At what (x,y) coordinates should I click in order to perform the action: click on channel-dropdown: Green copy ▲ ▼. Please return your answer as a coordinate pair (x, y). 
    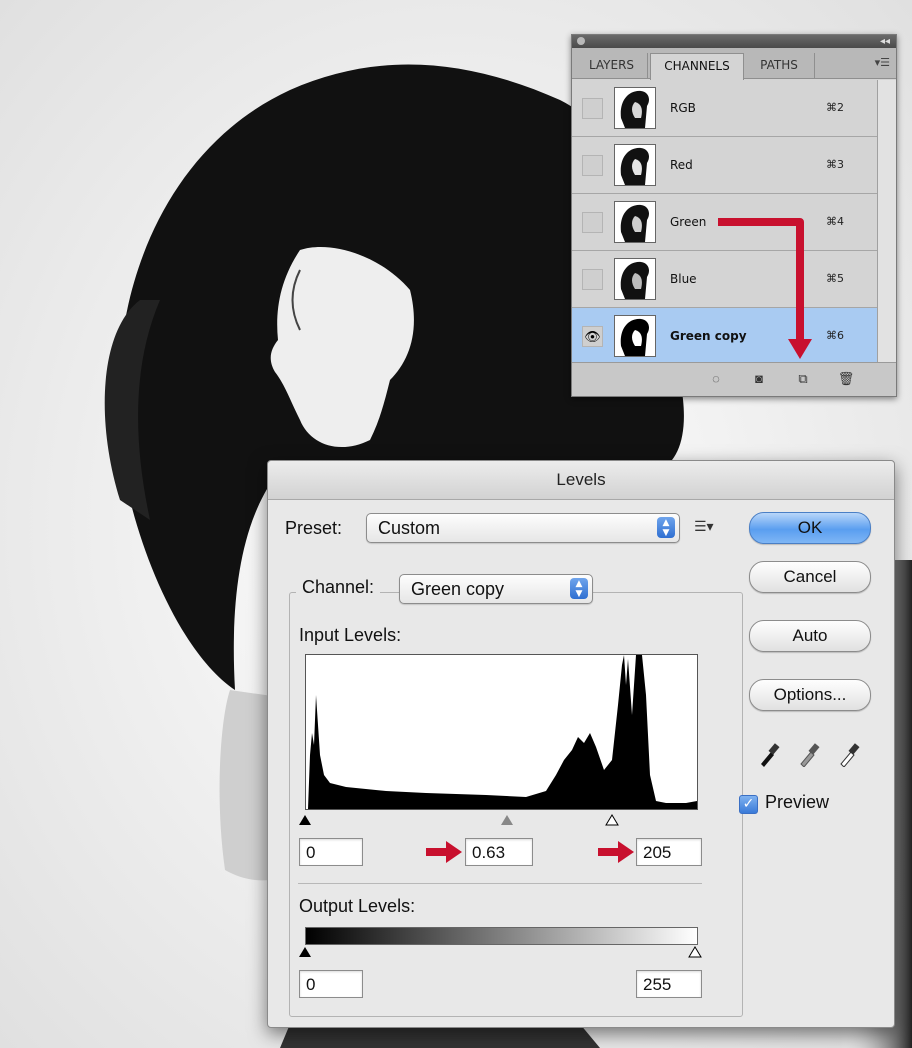
    Looking at the image, I should click on (496, 589).